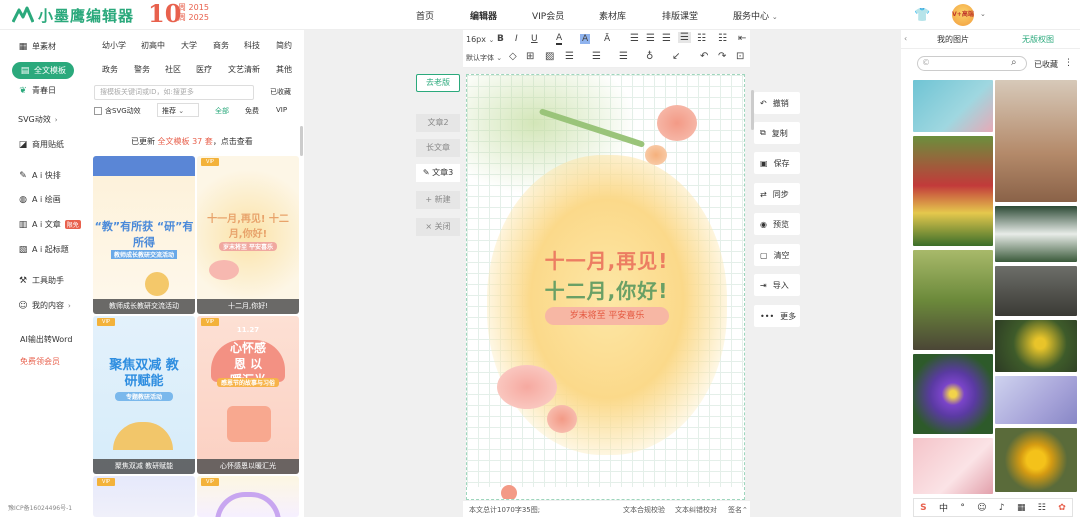 The height and width of the screenshot is (517, 1080). What do you see at coordinates (549, 56) in the screenshot?
I see `image-icon: ▨` at bounding box center [549, 56].